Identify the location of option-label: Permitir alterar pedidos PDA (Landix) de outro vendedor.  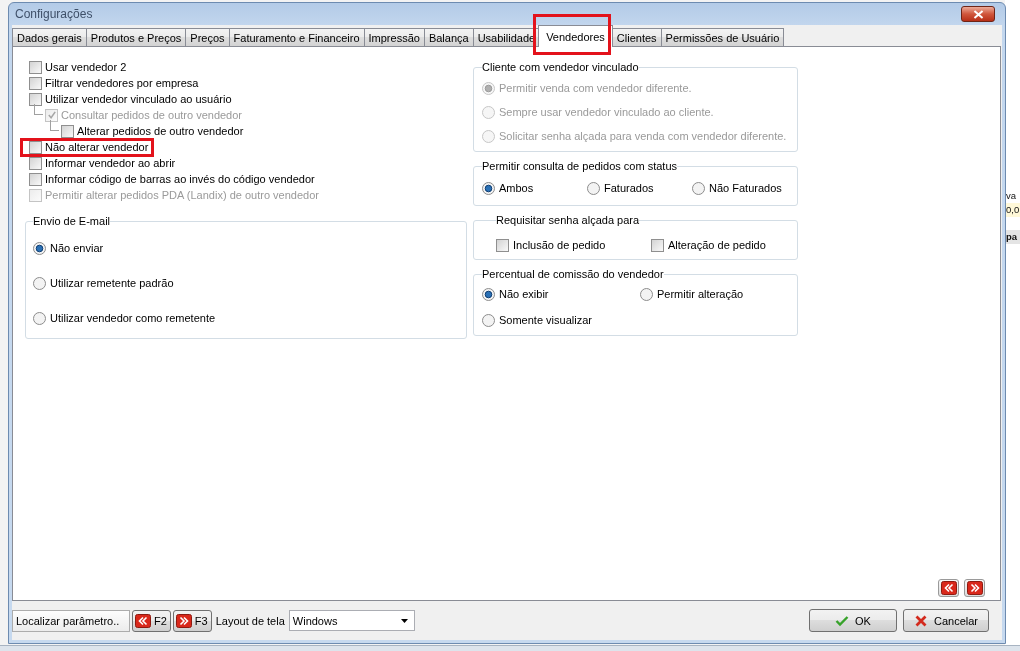
(182, 195).